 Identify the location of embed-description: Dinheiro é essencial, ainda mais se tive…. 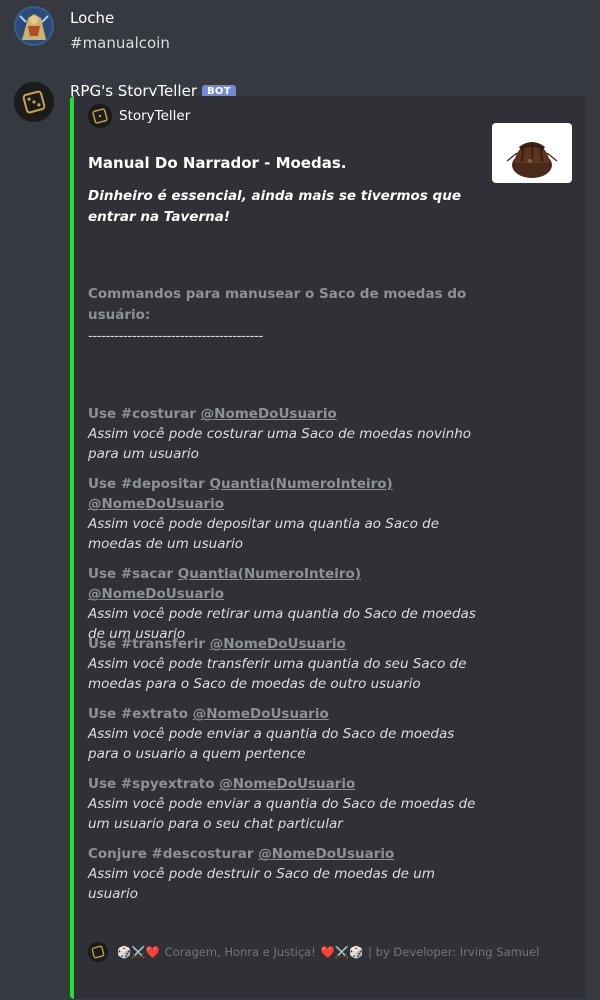
(274, 206).